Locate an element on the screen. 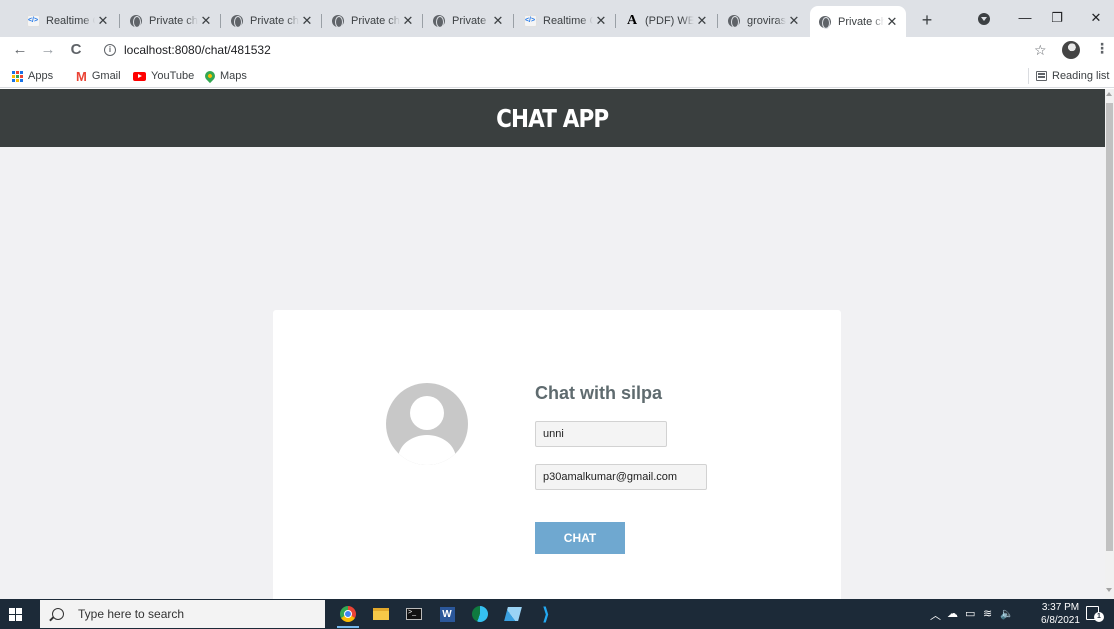  tab-title: (PDF) WEB is located at coordinates (669, 21).